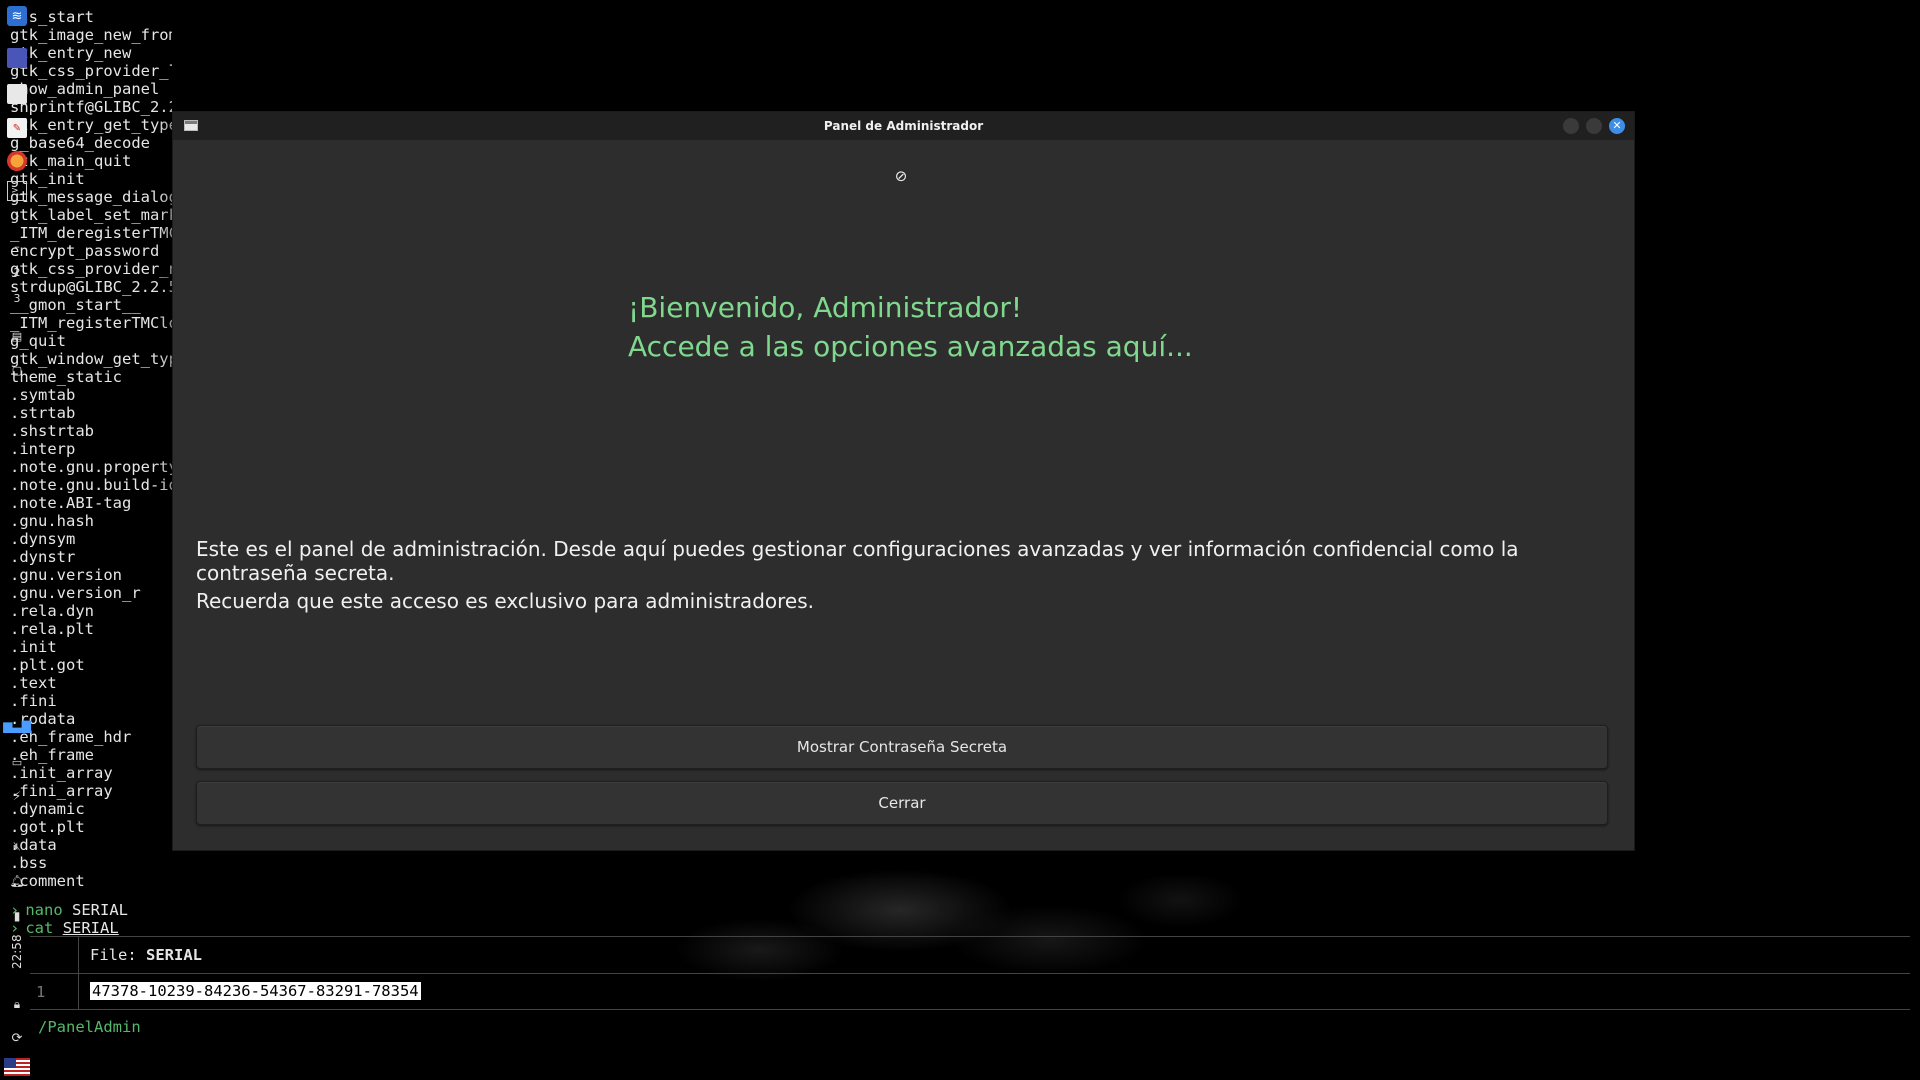  Describe the element at coordinates (17, 916) in the screenshot. I see `battery-icon: ▮` at that location.